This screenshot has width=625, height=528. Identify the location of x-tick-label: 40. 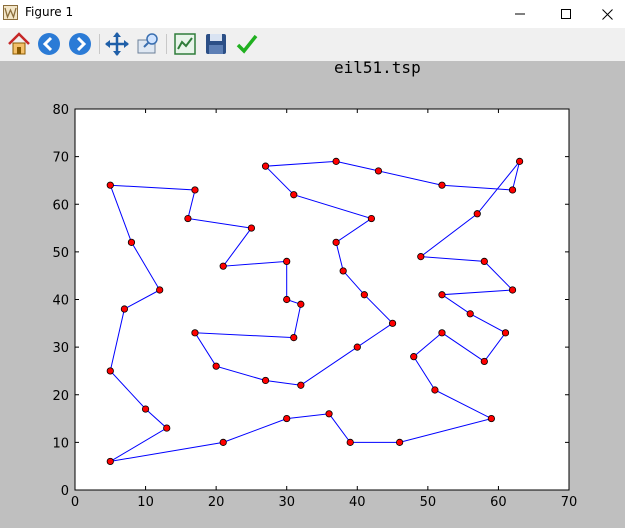
(357, 502).